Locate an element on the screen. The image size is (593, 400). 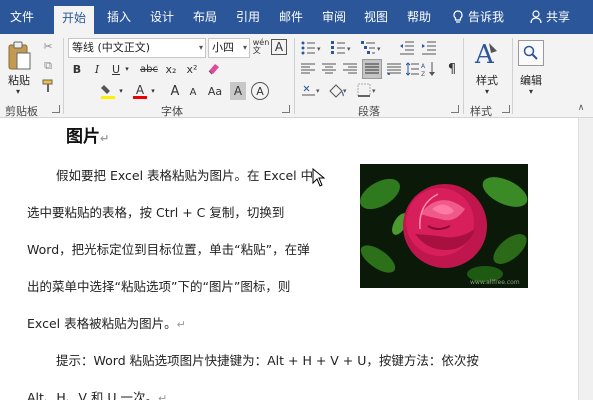
numbering-icon: ▾ is located at coordinates (342, 48).